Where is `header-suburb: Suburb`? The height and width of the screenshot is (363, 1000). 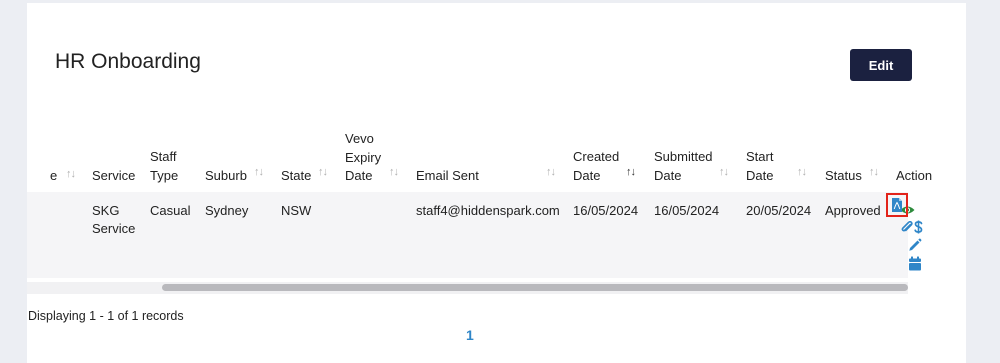 header-suburb: Suburb is located at coordinates (226, 175).